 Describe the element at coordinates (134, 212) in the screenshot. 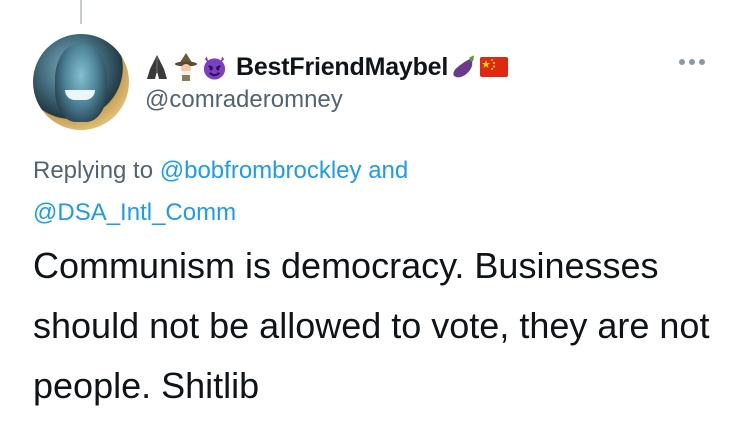

I see `reply-mention-dsa-intl-comm: @DSA_Intl_Comm` at that location.